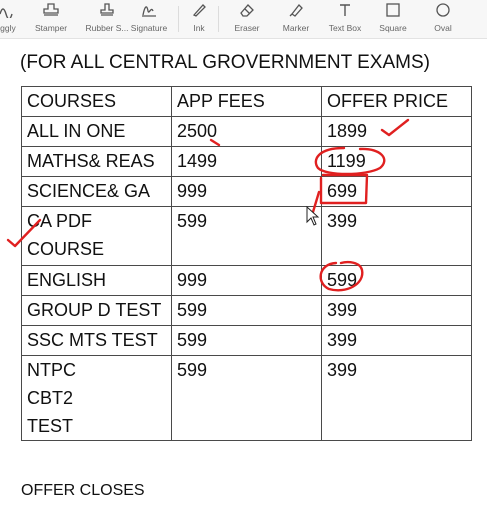 The image size is (487, 520). What do you see at coordinates (96, 161) in the screenshot?
I see `course-cell: MATHS& REAS` at bounding box center [96, 161].